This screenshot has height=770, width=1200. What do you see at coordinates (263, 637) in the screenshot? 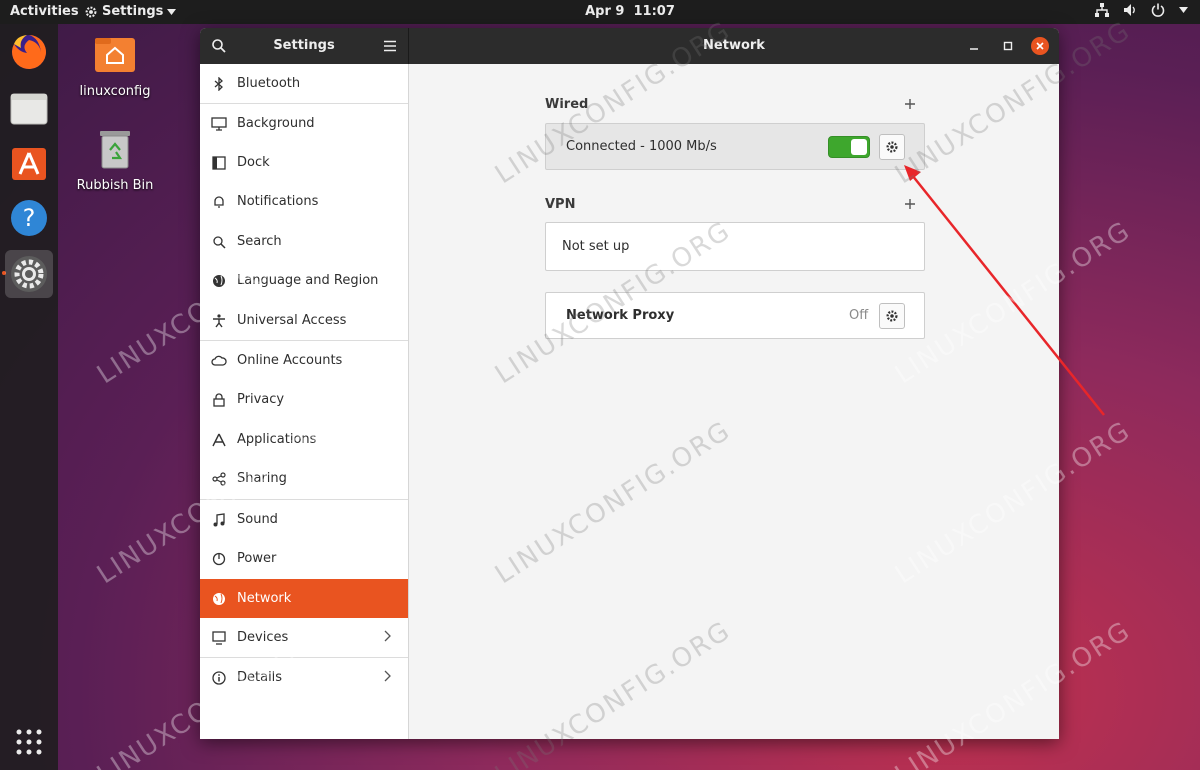
I see `sidebar-item-label: Devices` at bounding box center [263, 637].